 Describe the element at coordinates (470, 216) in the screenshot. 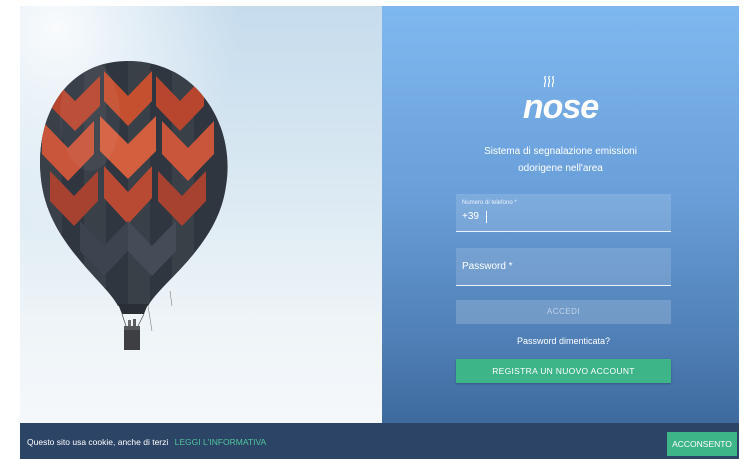

I see `phone-prefix: +39` at that location.